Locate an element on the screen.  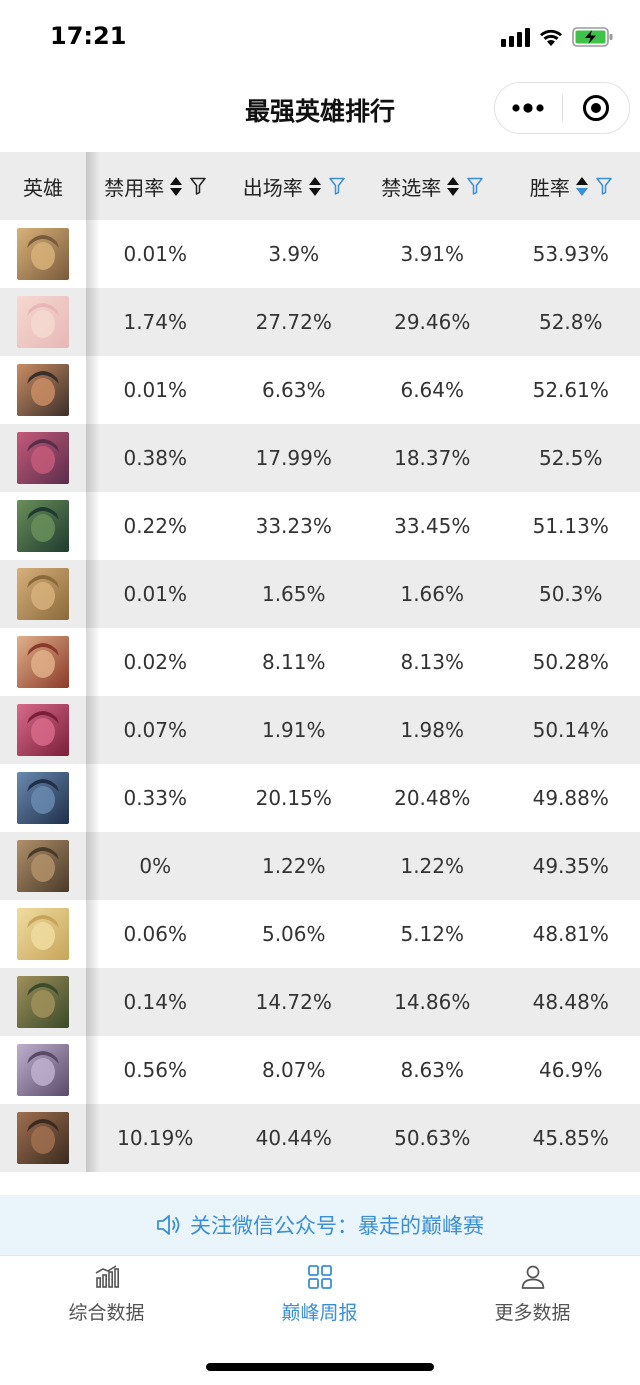
wifi-icon is located at coordinates (551, 37).